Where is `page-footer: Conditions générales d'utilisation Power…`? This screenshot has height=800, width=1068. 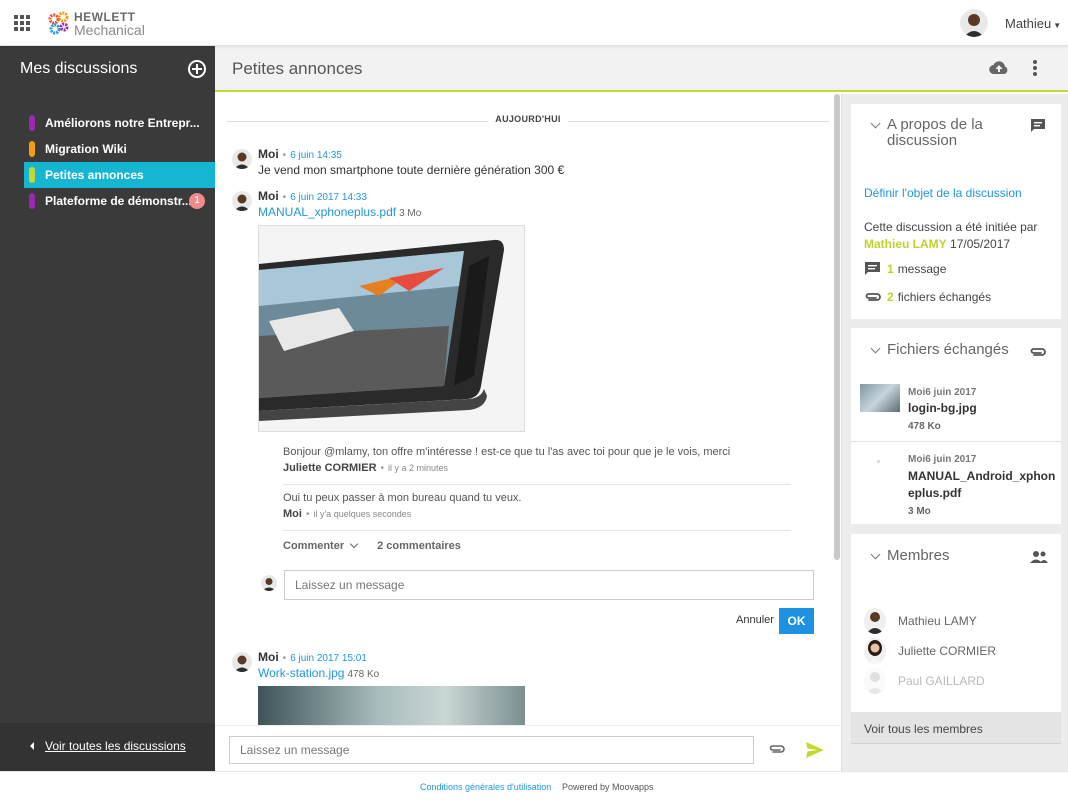 page-footer: Conditions générales d'utilisation Power… is located at coordinates (534, 785).